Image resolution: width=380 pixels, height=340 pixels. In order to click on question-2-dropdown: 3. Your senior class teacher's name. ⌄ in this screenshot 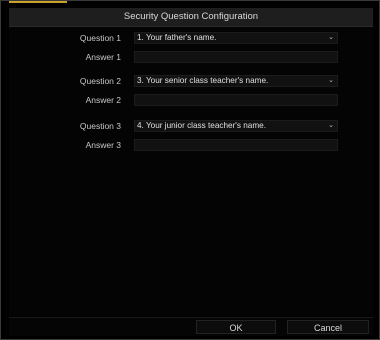, I will do `click(236, 81)`.